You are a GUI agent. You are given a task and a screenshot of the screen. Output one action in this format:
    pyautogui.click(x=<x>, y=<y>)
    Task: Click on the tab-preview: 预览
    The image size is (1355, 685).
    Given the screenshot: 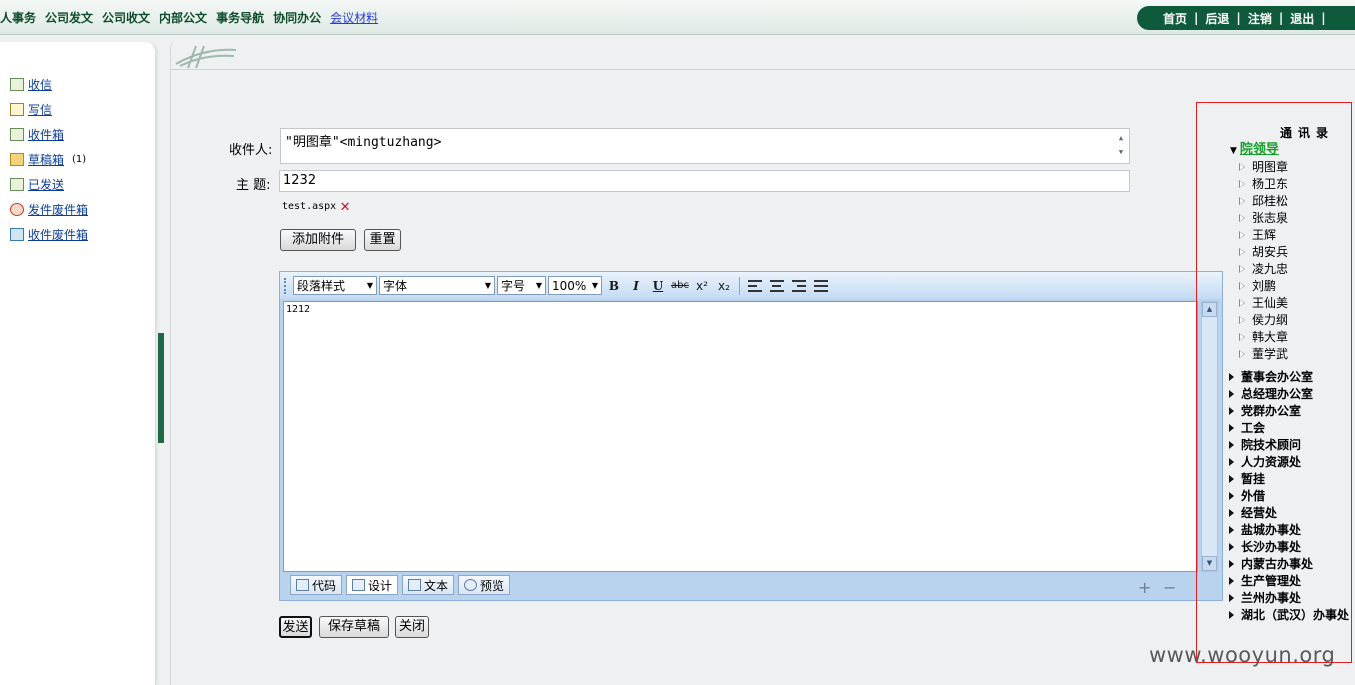 What is the action you would take?
    pyautogui.click(x=484, y=585)
    